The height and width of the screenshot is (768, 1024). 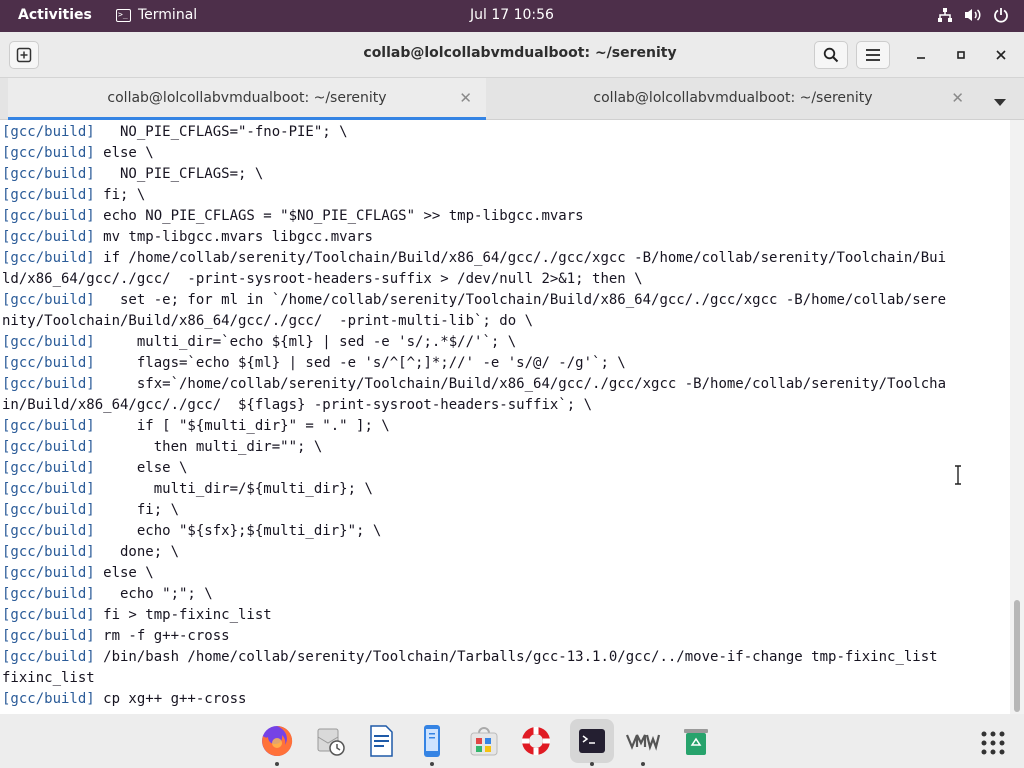 I want to click on new-tab-button, so click(x=24, y=55).